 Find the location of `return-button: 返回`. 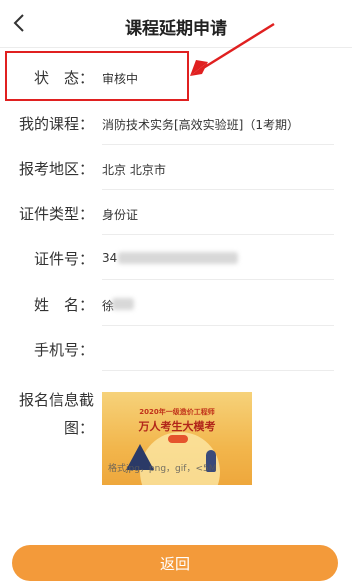

return-button: 返回 is located at coordinates (175, 563).